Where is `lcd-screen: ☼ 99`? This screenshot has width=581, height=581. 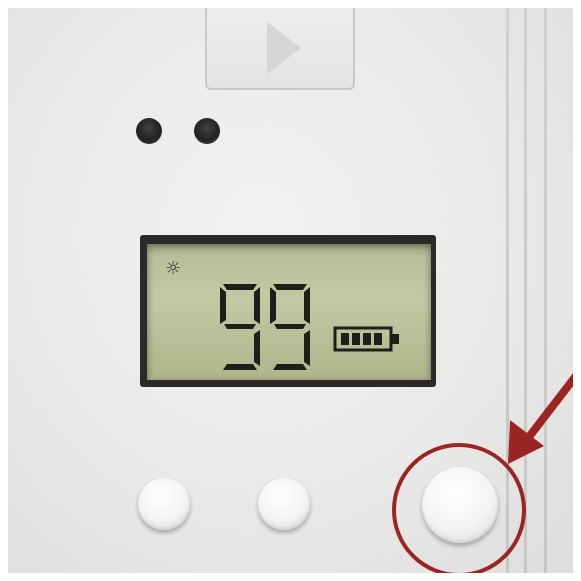 lcd-screen: ☼ 99 is located at coordinates (289, 312).